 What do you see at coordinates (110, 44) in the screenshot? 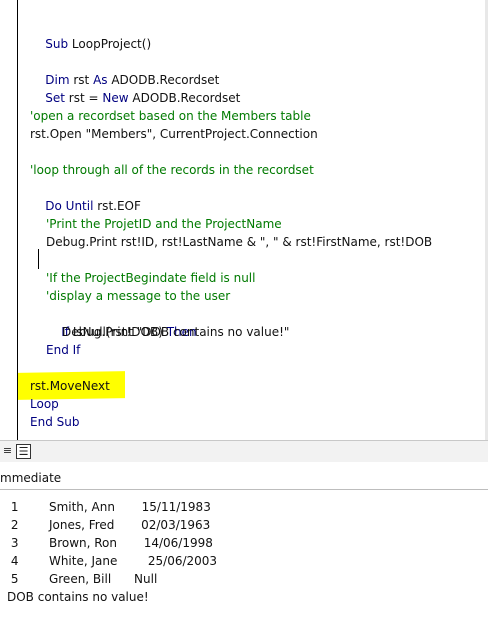
I see `code-text: LoopProject()` at bounding box center [110, 44].